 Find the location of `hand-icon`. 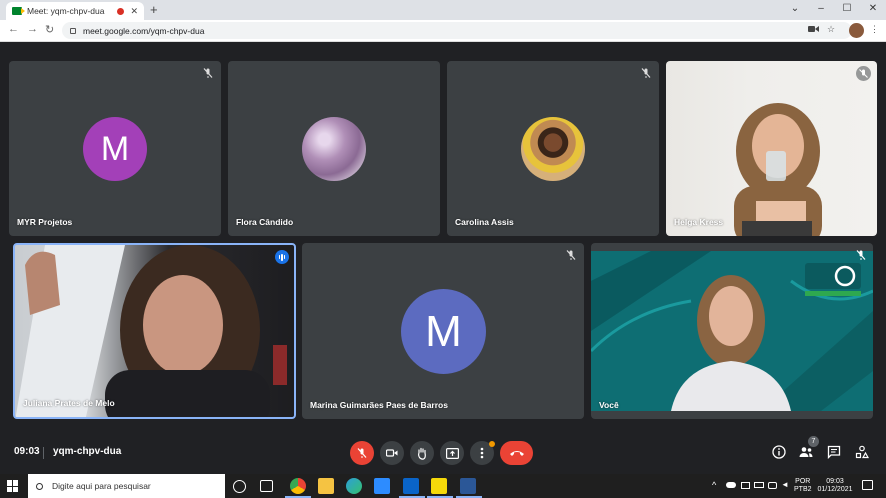

hand-icon is located at coordinates (422, 453).